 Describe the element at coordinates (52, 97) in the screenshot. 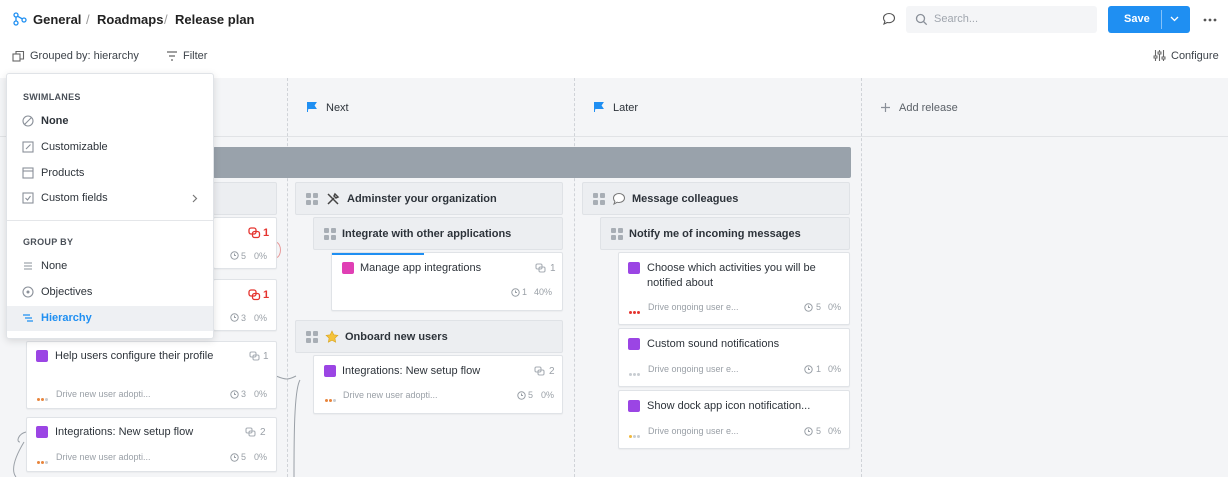

I see `swimlanes-header: SWIMLANES` at that location.